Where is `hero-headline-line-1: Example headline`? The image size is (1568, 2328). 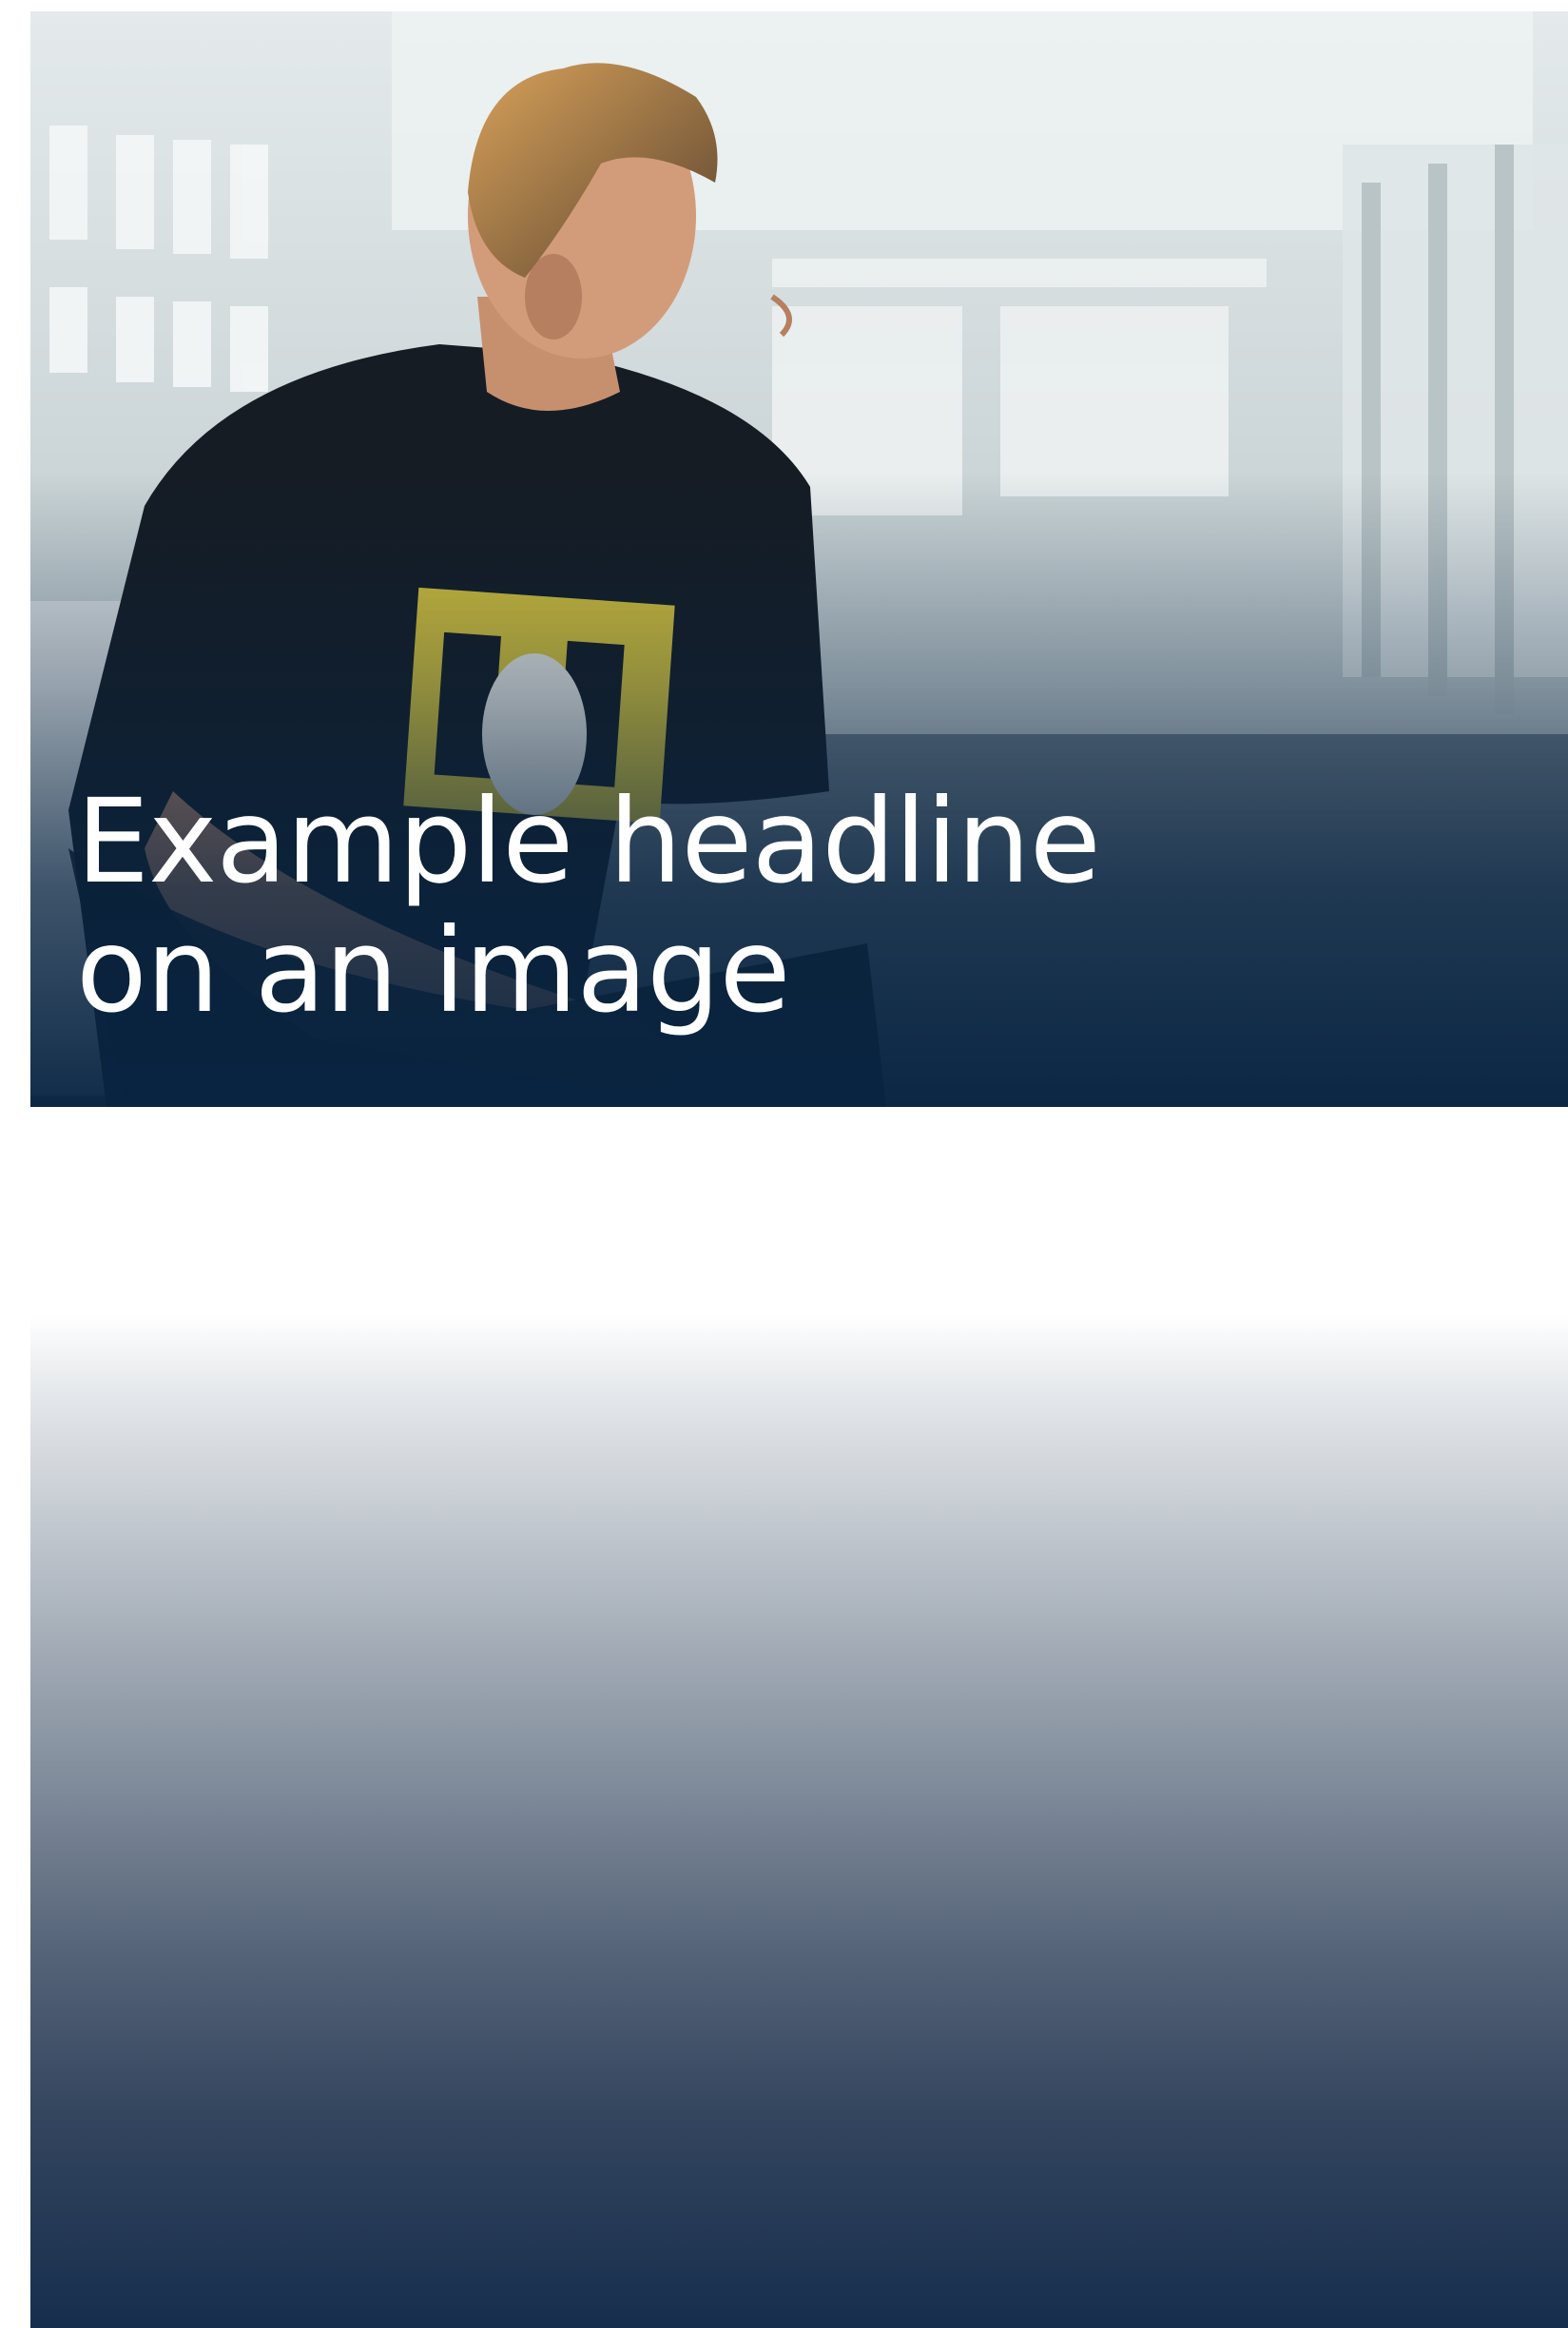
hero-headline-line-1: Example headline is located at coordinates (588, 841).